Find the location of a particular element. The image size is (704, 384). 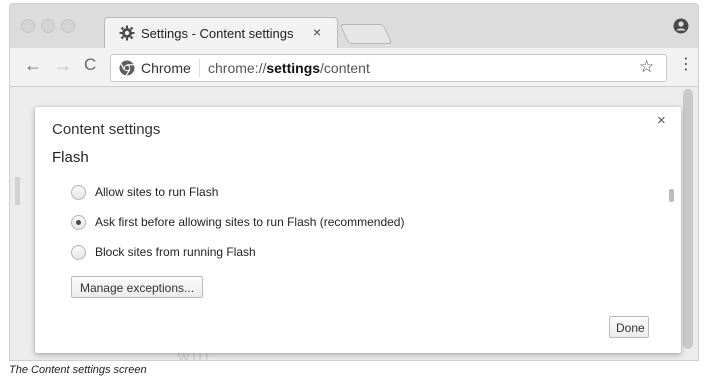

url-text: chrome://settings/content is located at coordinates (289, 68).